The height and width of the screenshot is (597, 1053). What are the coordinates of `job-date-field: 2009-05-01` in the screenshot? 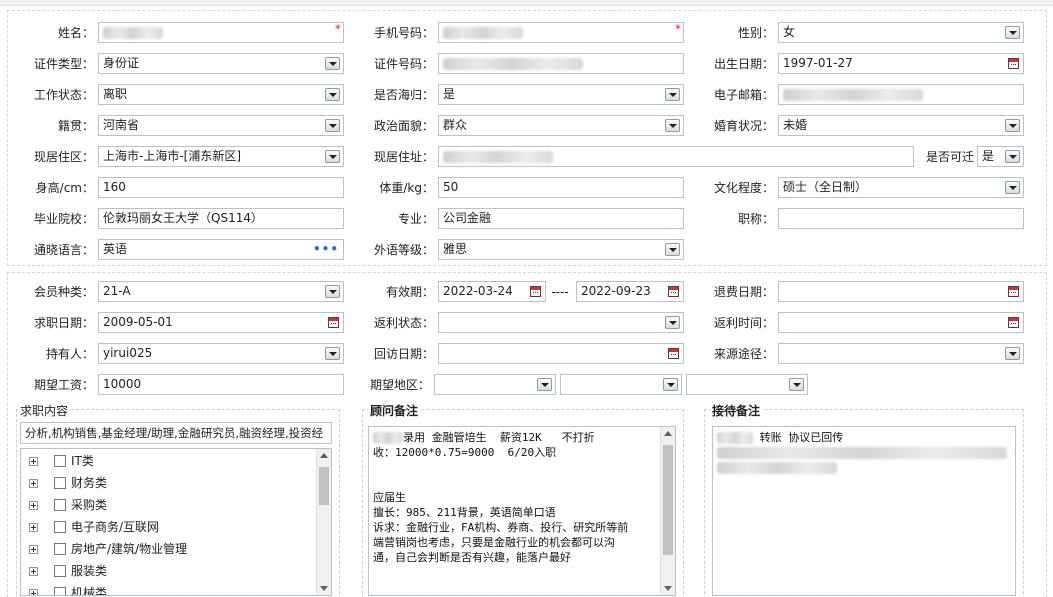 It's located at (221, 322).